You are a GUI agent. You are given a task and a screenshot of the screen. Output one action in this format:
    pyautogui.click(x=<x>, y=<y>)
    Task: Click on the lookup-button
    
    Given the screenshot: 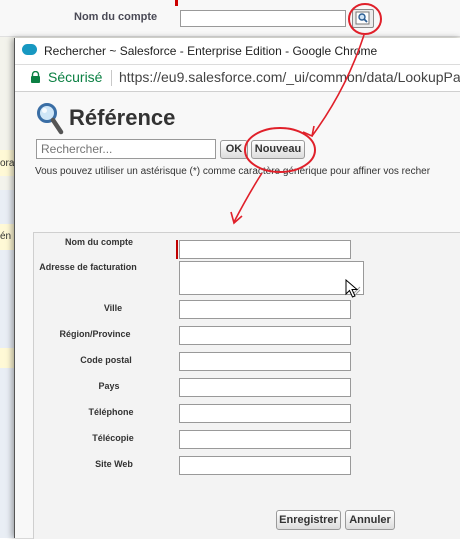 What is the action you would take?
    pyautogui.click(x=363, y=18)
    